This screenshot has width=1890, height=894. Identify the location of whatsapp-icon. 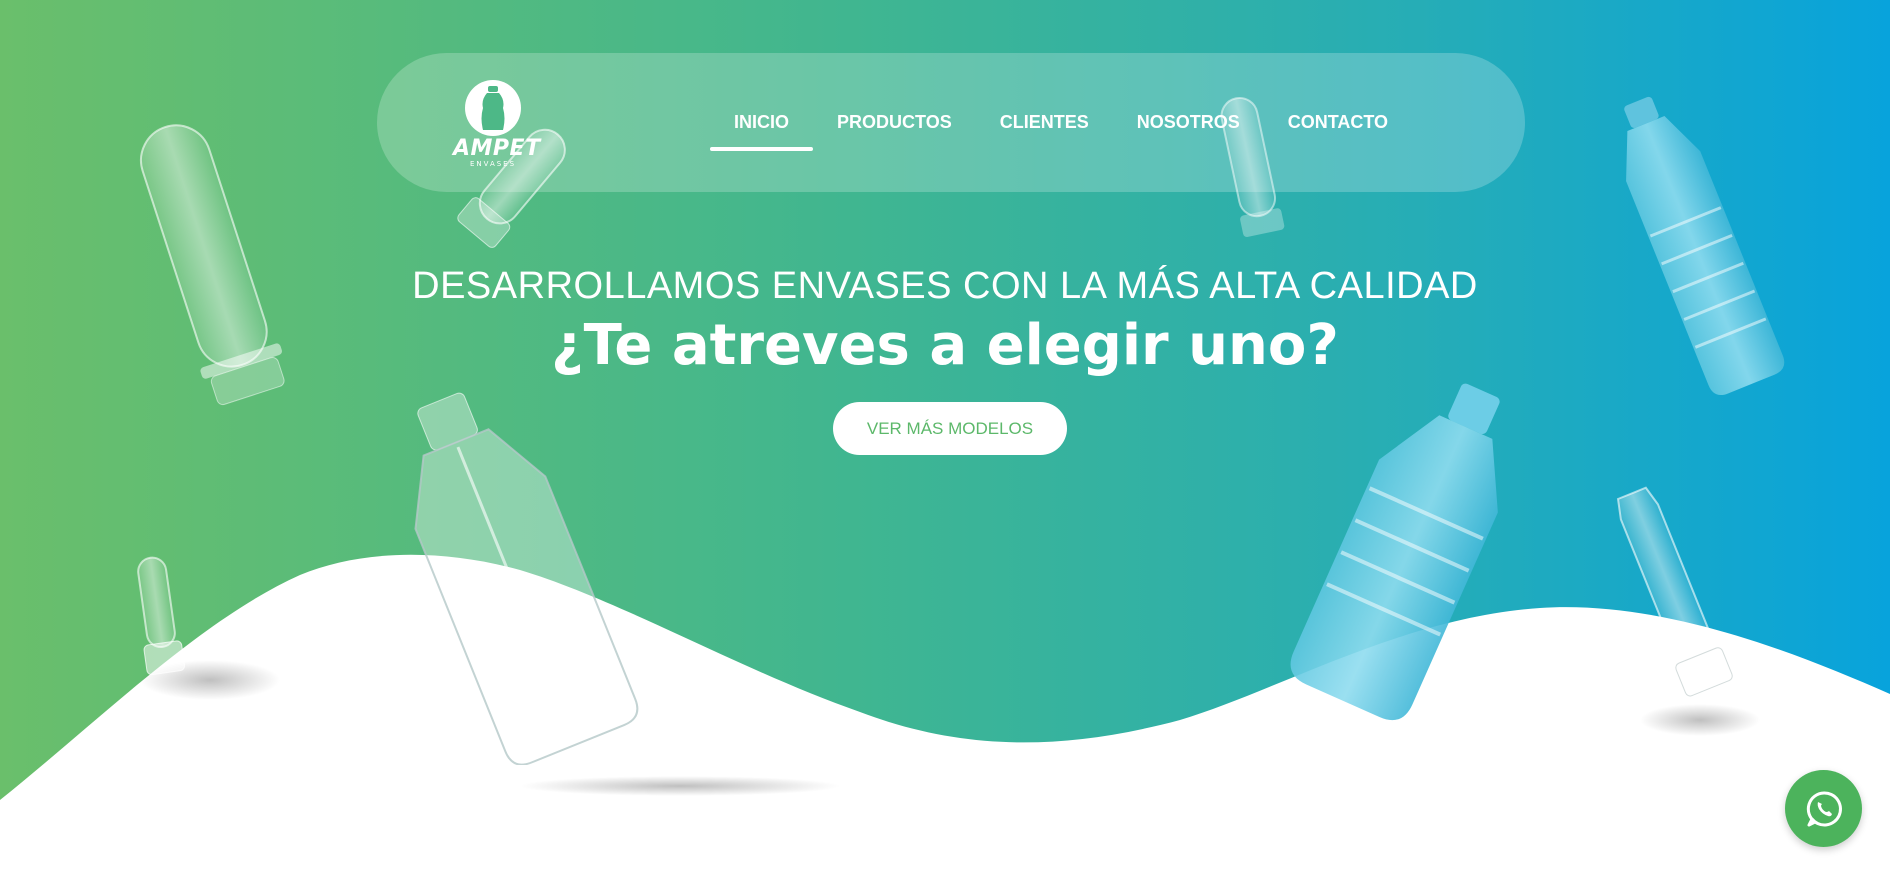
(1824, 809).